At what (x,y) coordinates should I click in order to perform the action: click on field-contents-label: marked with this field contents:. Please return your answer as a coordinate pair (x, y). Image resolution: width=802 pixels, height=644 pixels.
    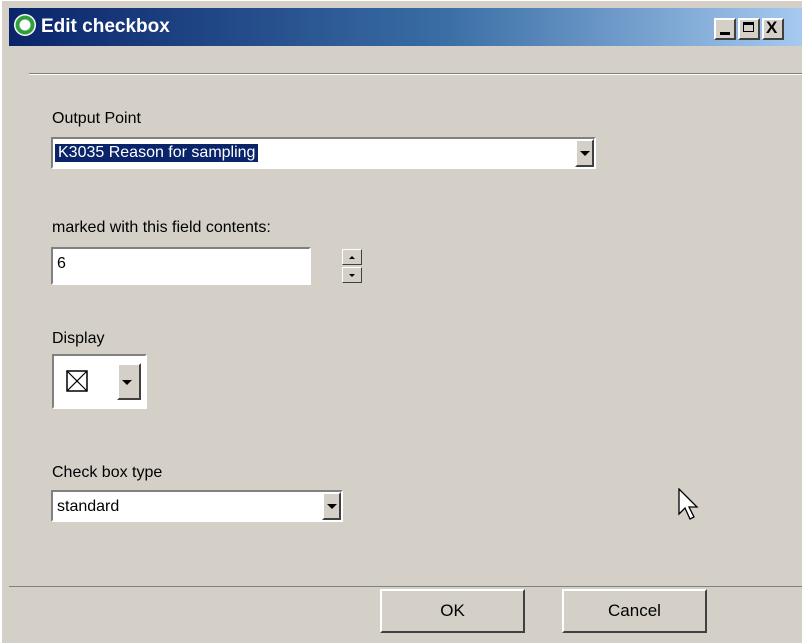
    Looking at the image, I should click on (161, 227).